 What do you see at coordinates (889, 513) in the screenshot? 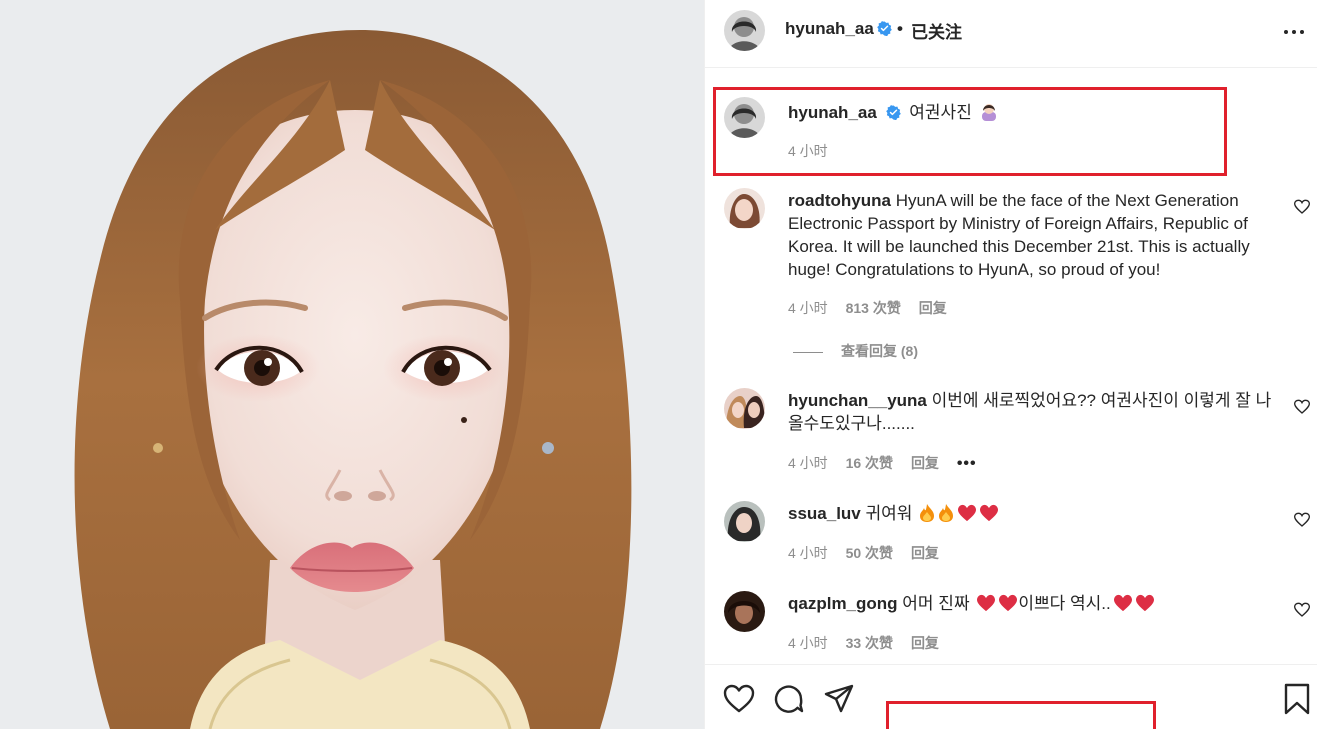
I see `comment-body: 귀여워` at bounding box center [889, 513].